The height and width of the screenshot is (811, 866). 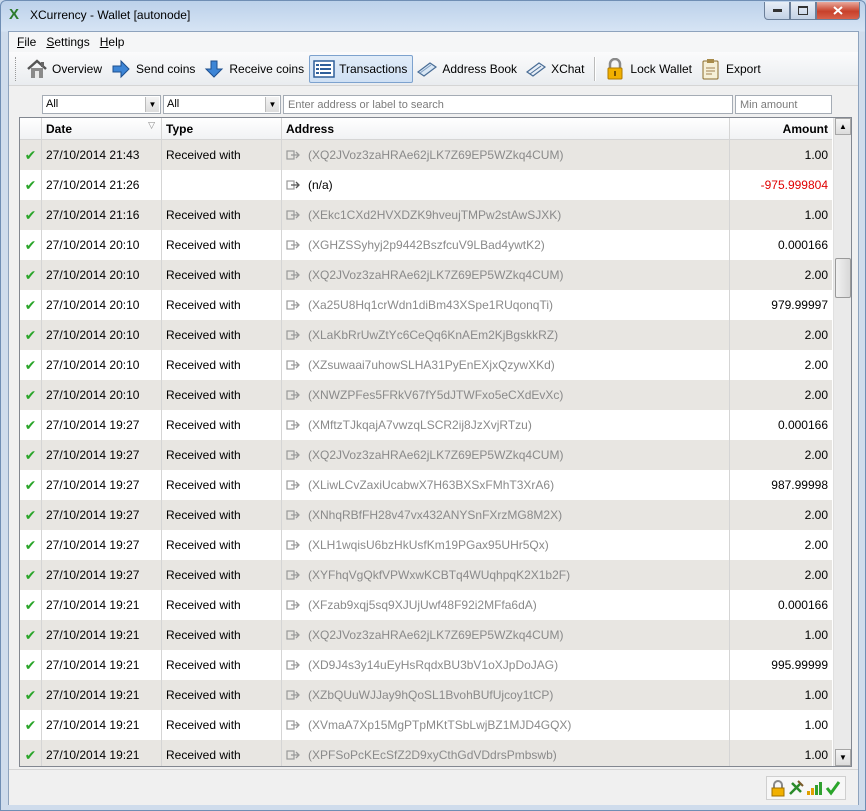 I want to click on address-search-input, so click(x=508, y=104).